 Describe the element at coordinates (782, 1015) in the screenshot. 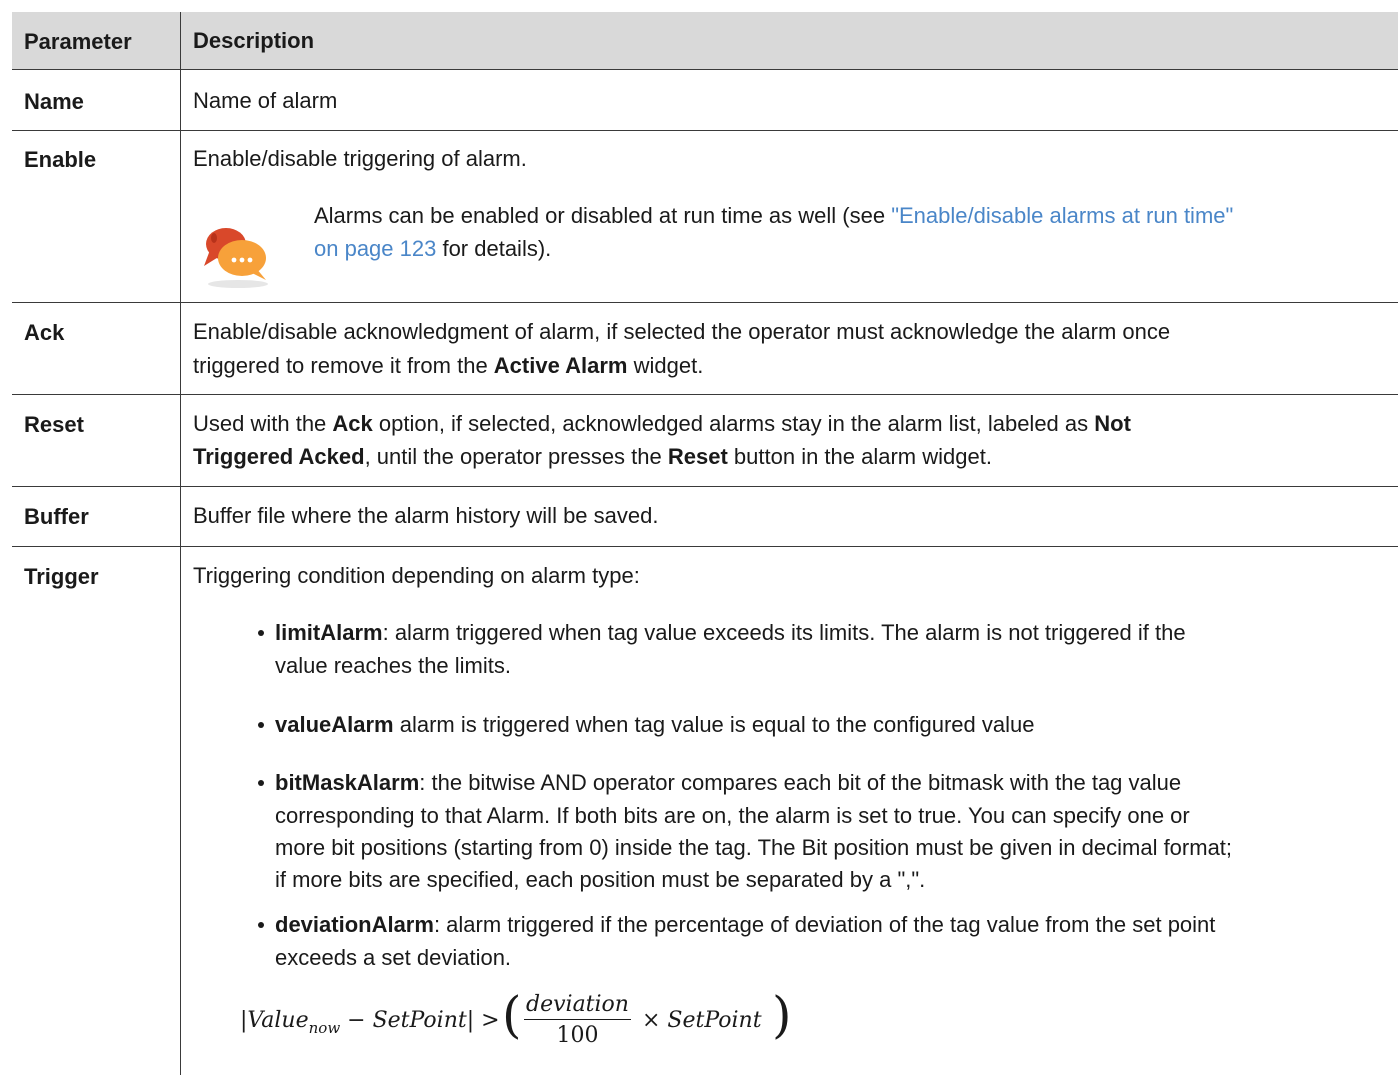

I see `formula-close-paren: )` at that location.